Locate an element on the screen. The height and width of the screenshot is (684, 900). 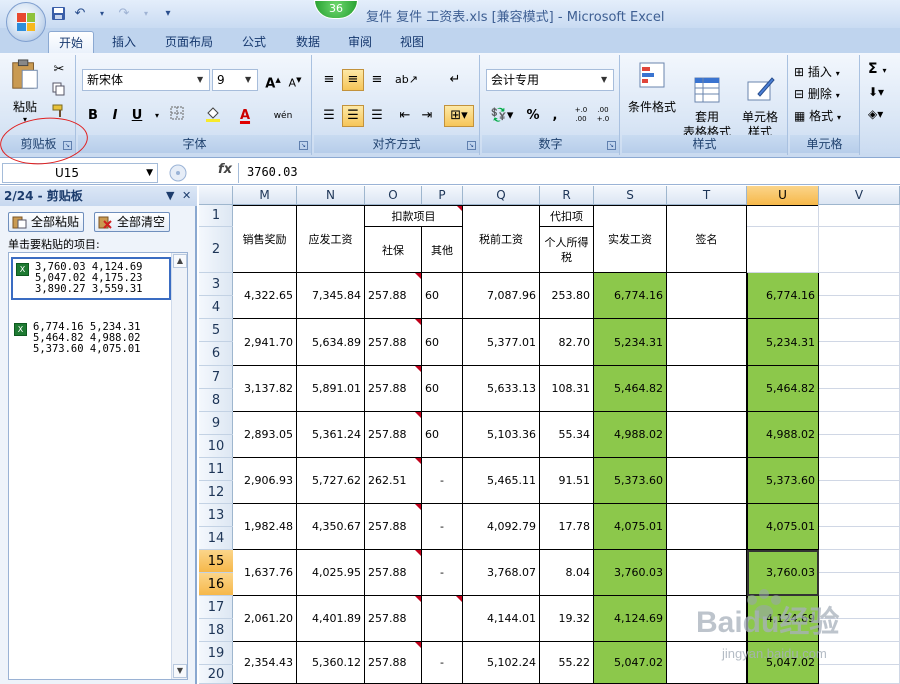
scroll-down-icon: ▼ is located at coordinates (180, 671).